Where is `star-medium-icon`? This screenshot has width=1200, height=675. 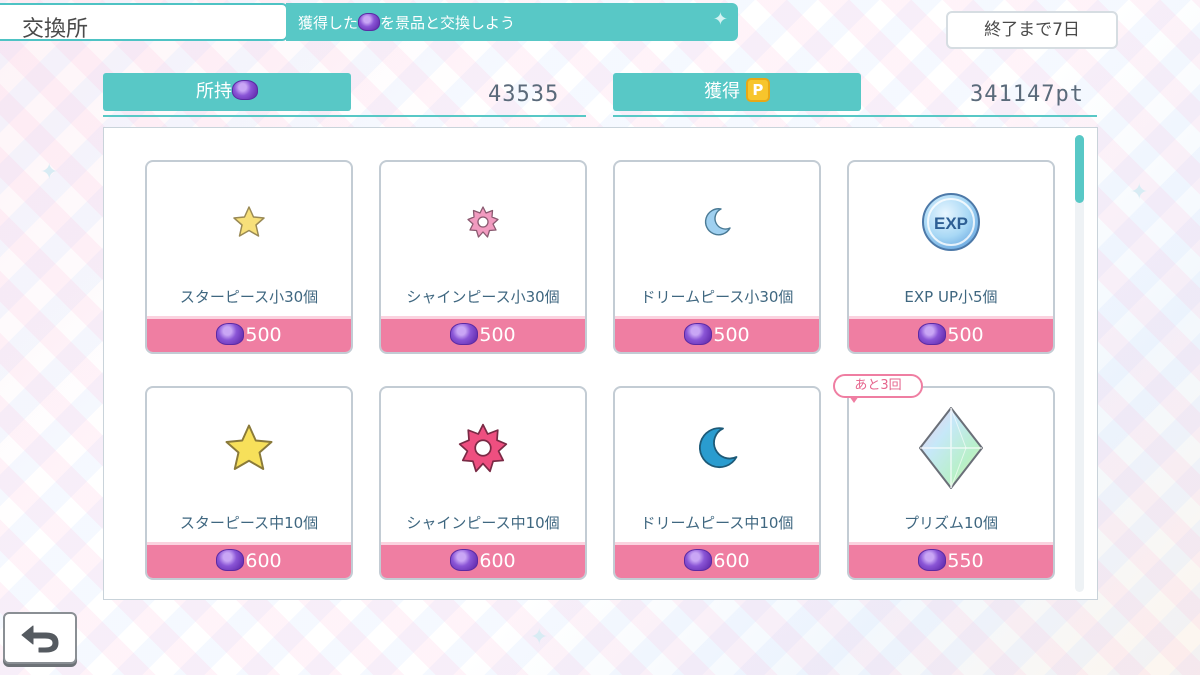 star-medium-icon is located at coordinates (249, 448).